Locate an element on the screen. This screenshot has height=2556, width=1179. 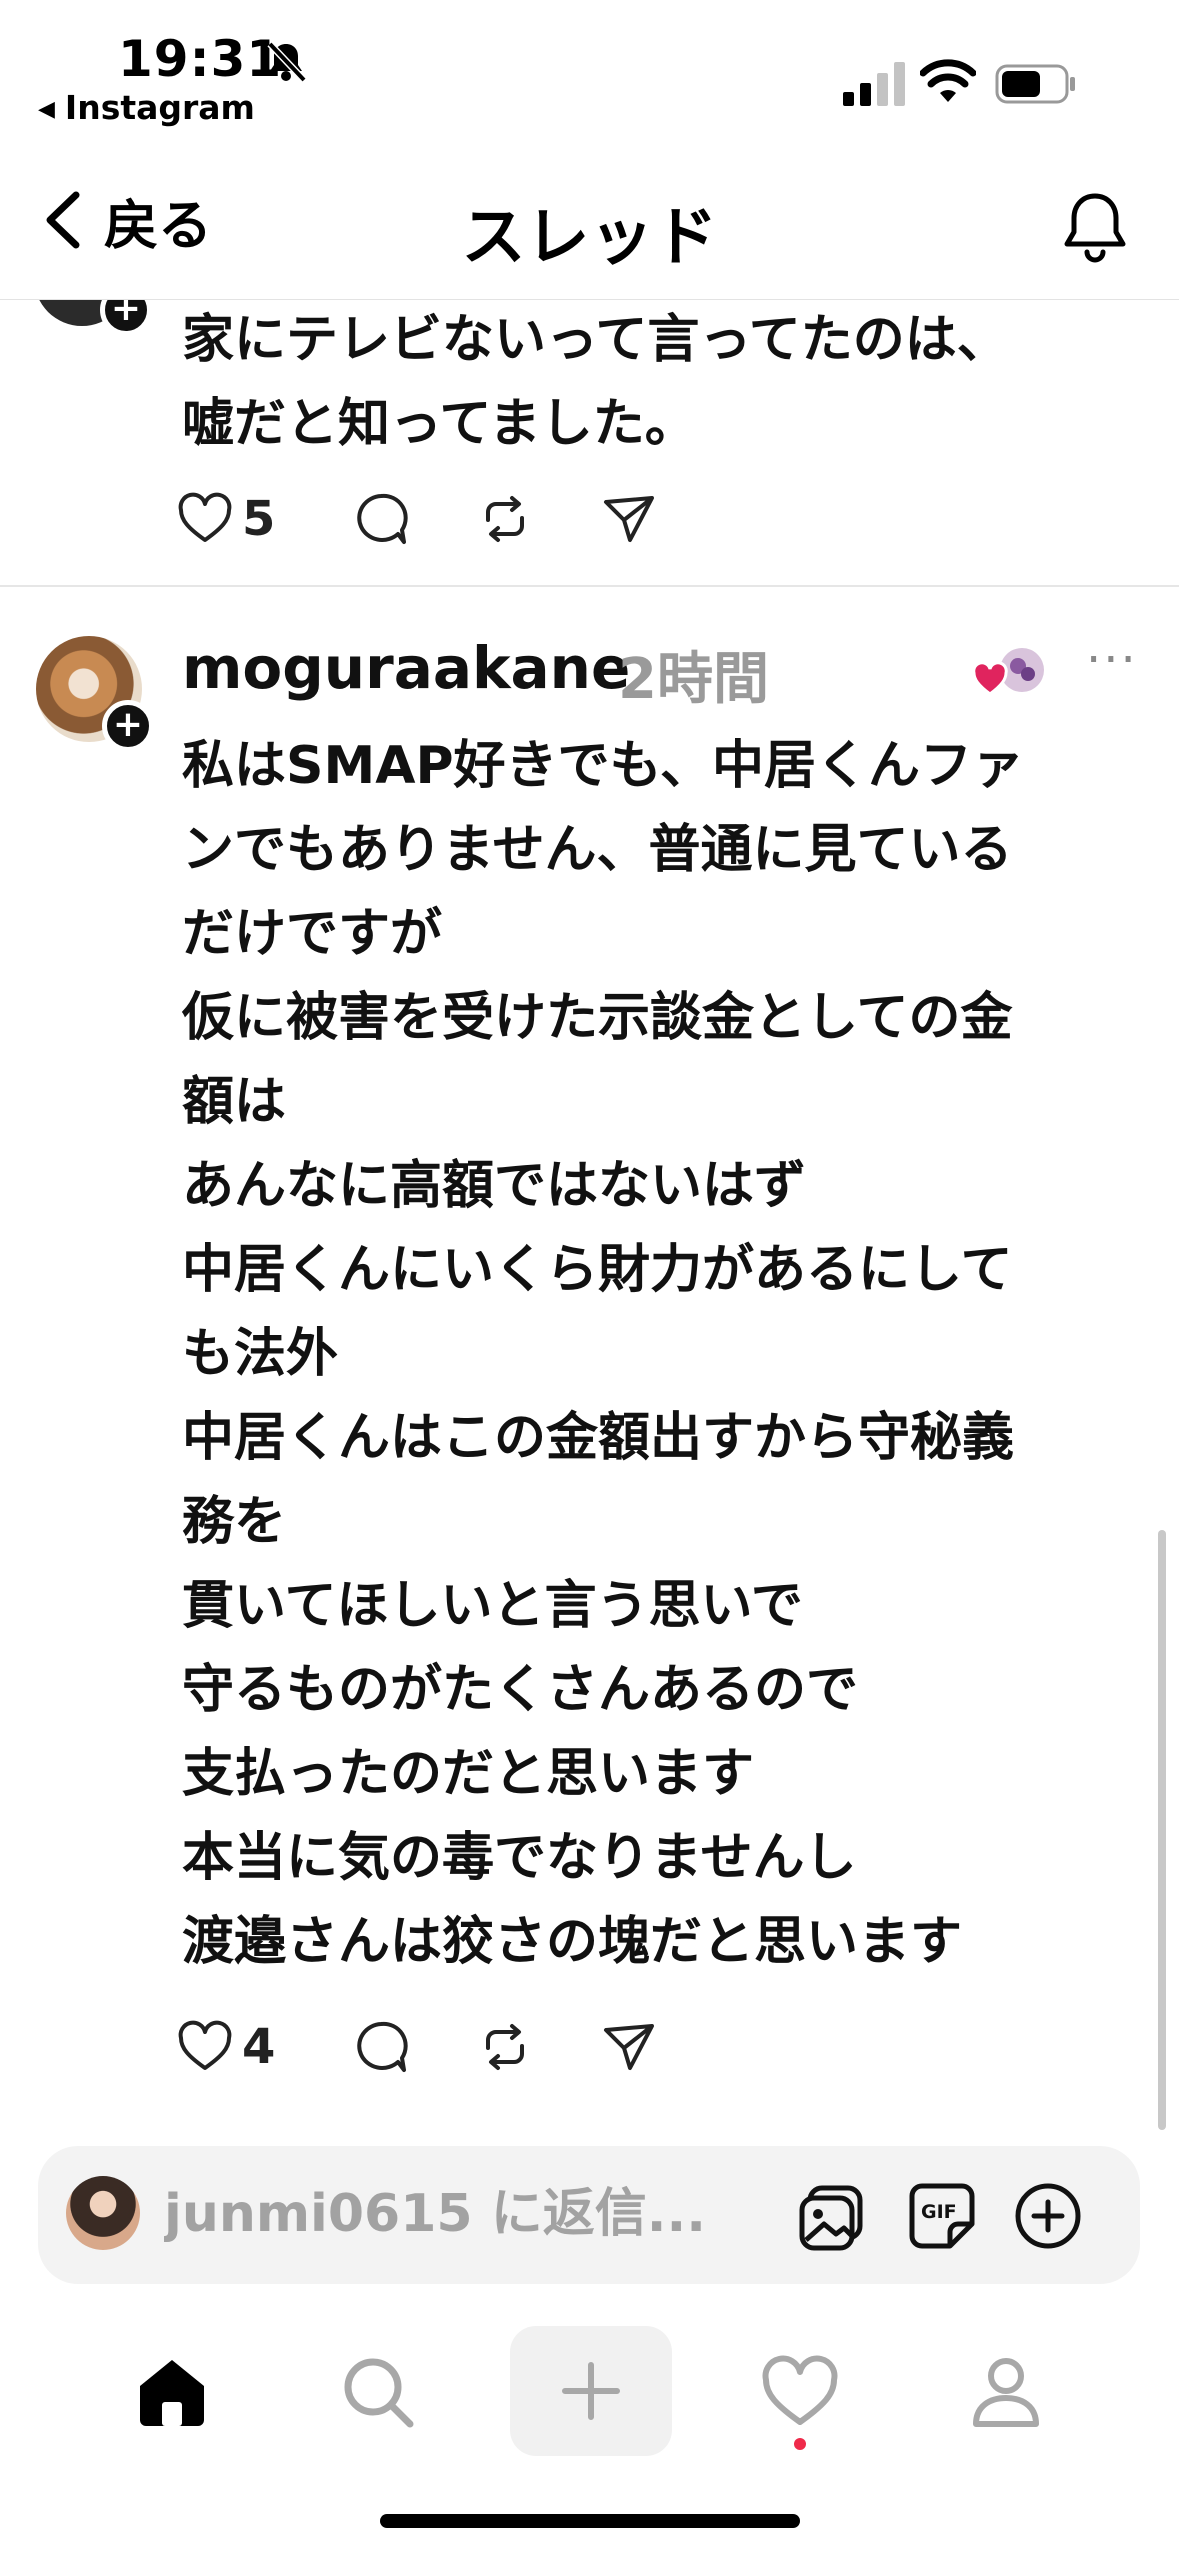
reply-composer: GIF is located at coordinates (589, 2215).